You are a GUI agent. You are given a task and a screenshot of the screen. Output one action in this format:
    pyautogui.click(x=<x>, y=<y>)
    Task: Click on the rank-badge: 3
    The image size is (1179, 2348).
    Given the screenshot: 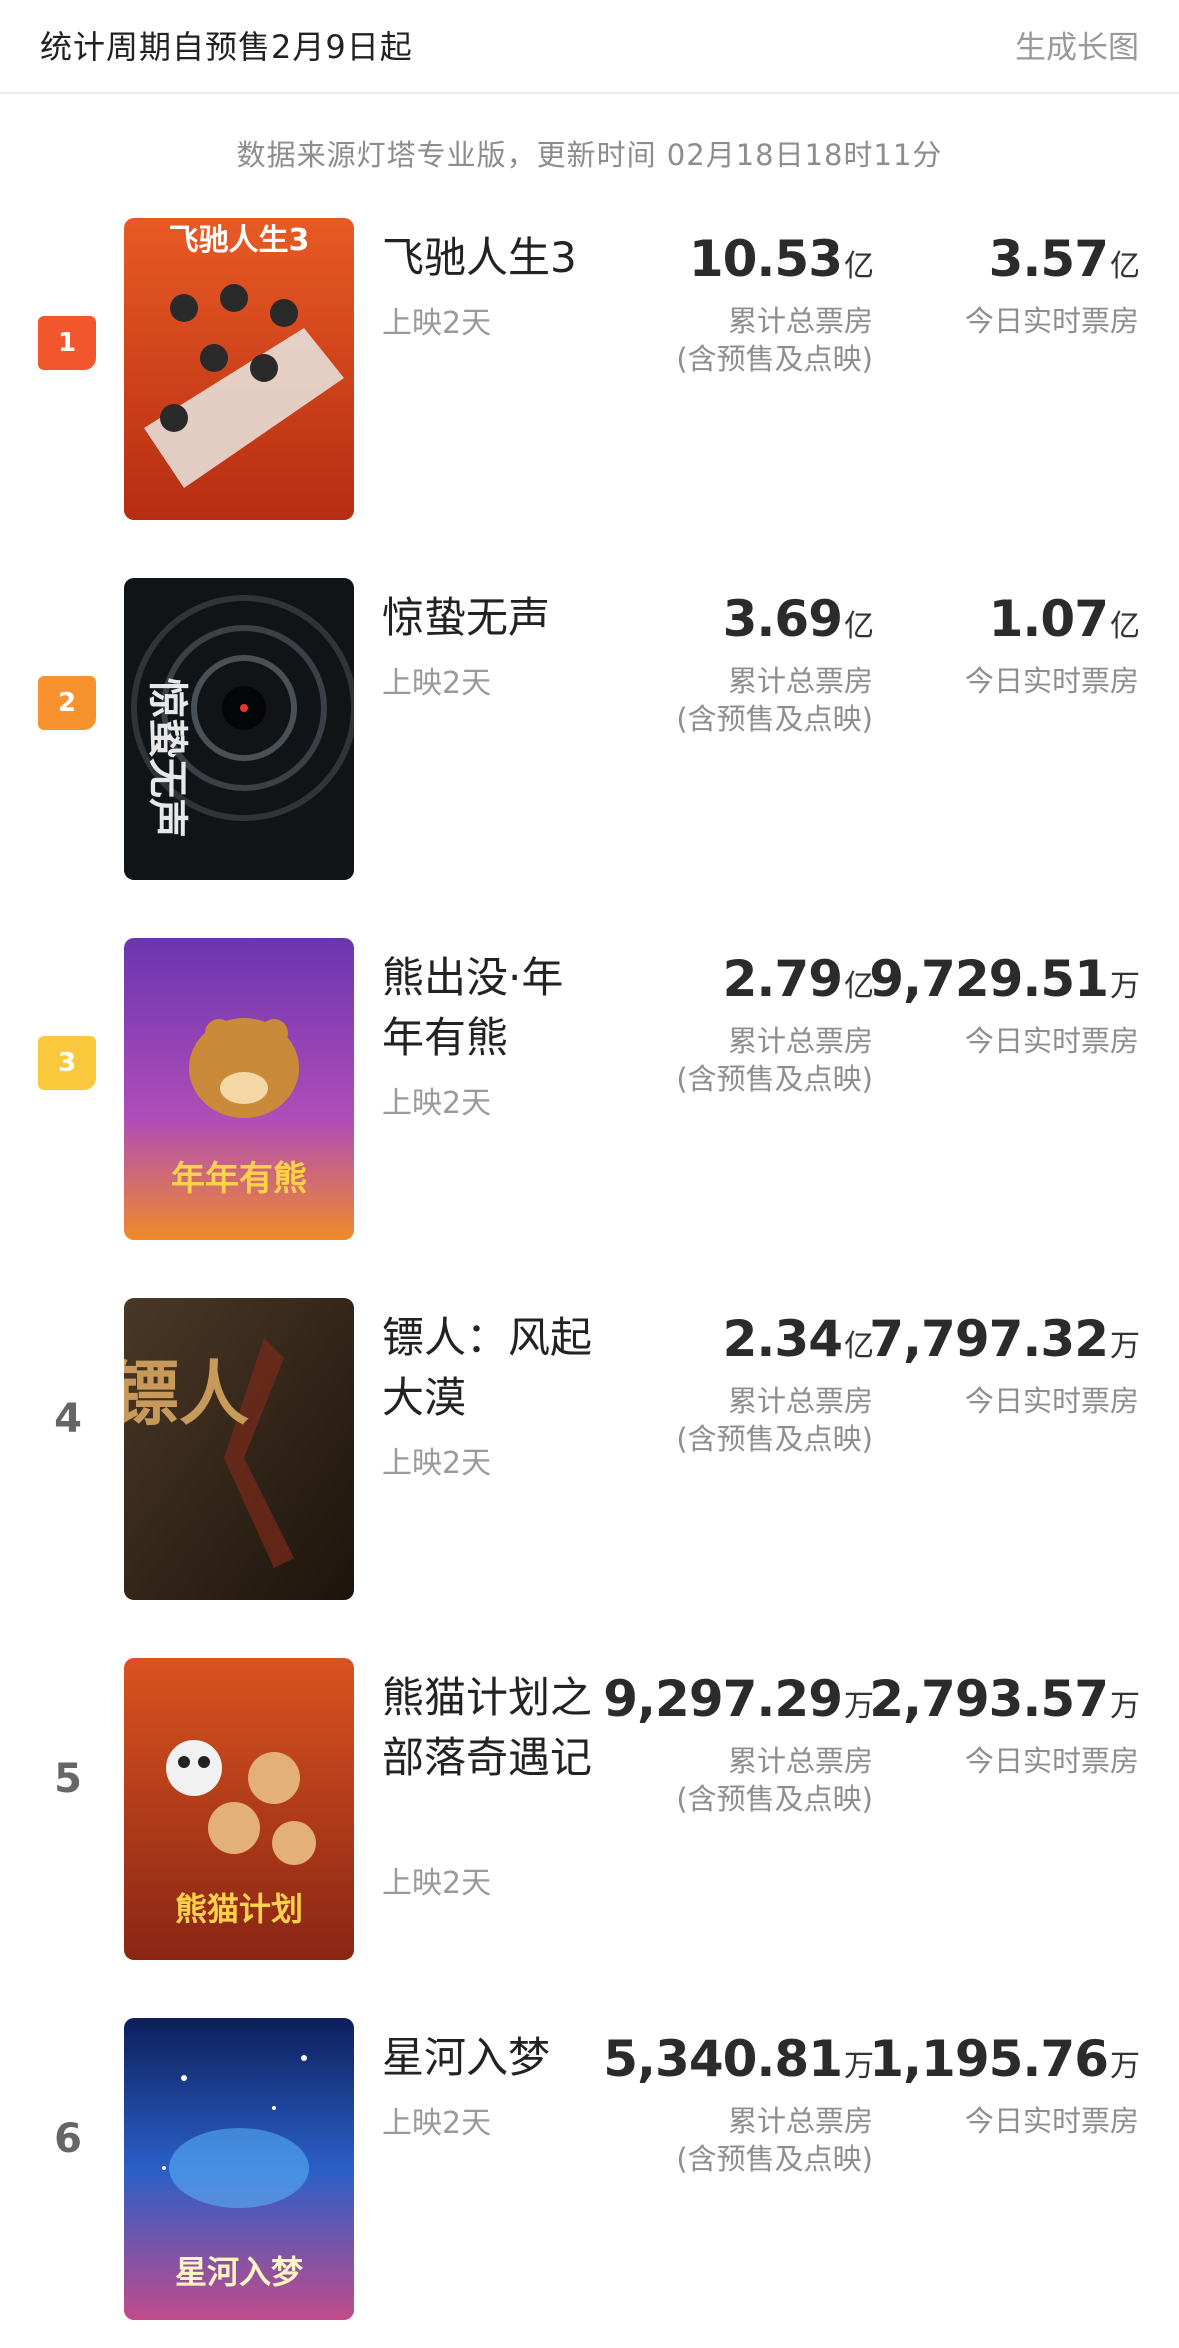 What is the action you would take?
    pyautogui.click(x=67, y=1063)
    